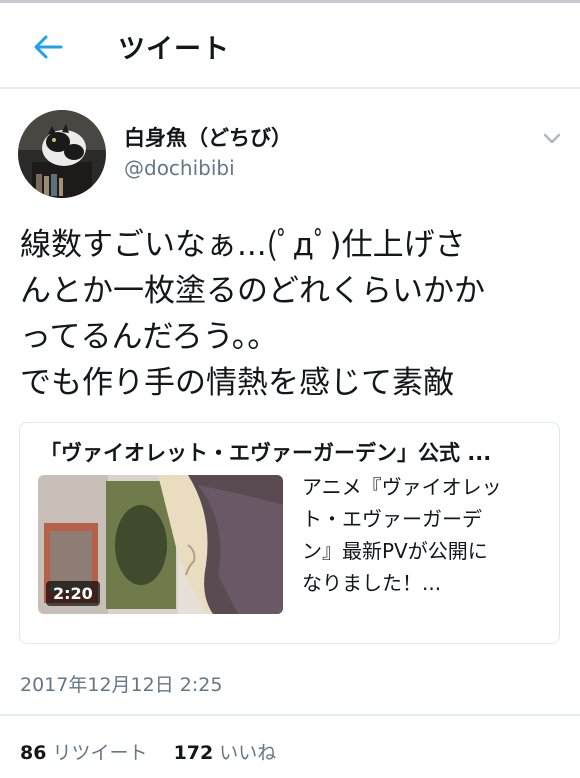  What do you see at coordinates (193, 753) in the screenshot?
I see `likes-count: 172` at bounding box center [193, 753].